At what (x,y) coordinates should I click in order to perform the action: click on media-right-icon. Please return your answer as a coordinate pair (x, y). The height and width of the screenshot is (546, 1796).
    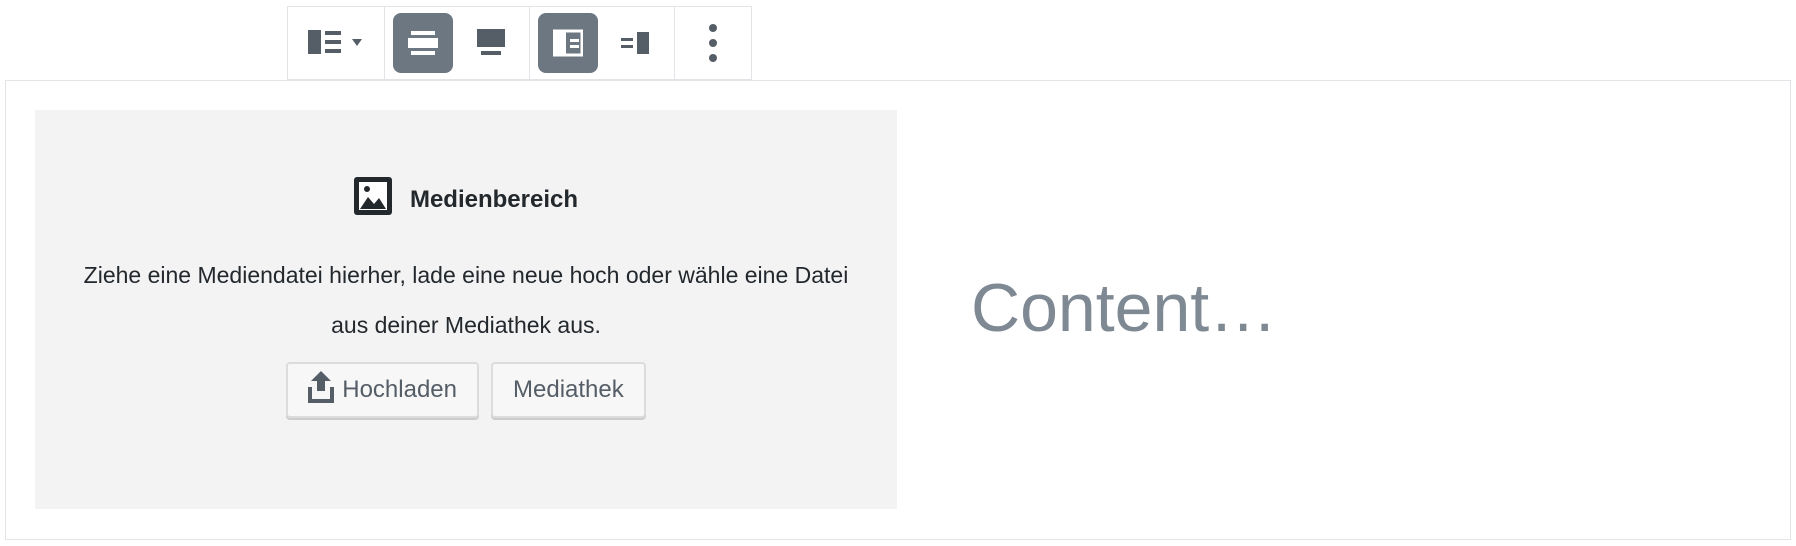
    Looking at the image, I should click on (636, 43).